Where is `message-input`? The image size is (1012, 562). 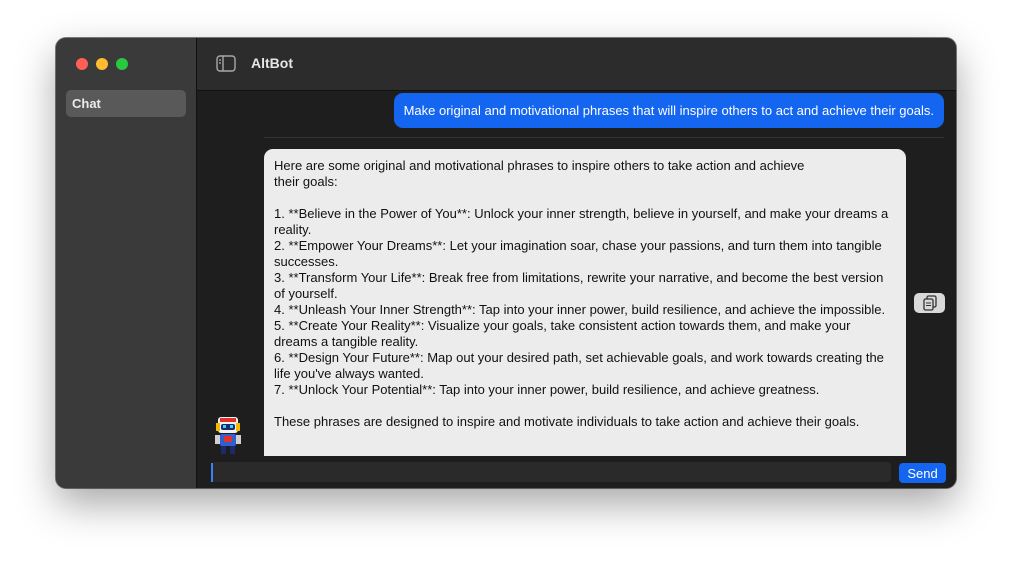
message-input is located at coordinates (551, 472).